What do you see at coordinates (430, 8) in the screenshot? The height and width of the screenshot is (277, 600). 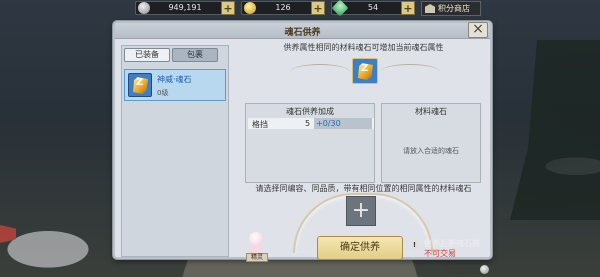 I see `shop-icon` at bounding box center [430, 8].